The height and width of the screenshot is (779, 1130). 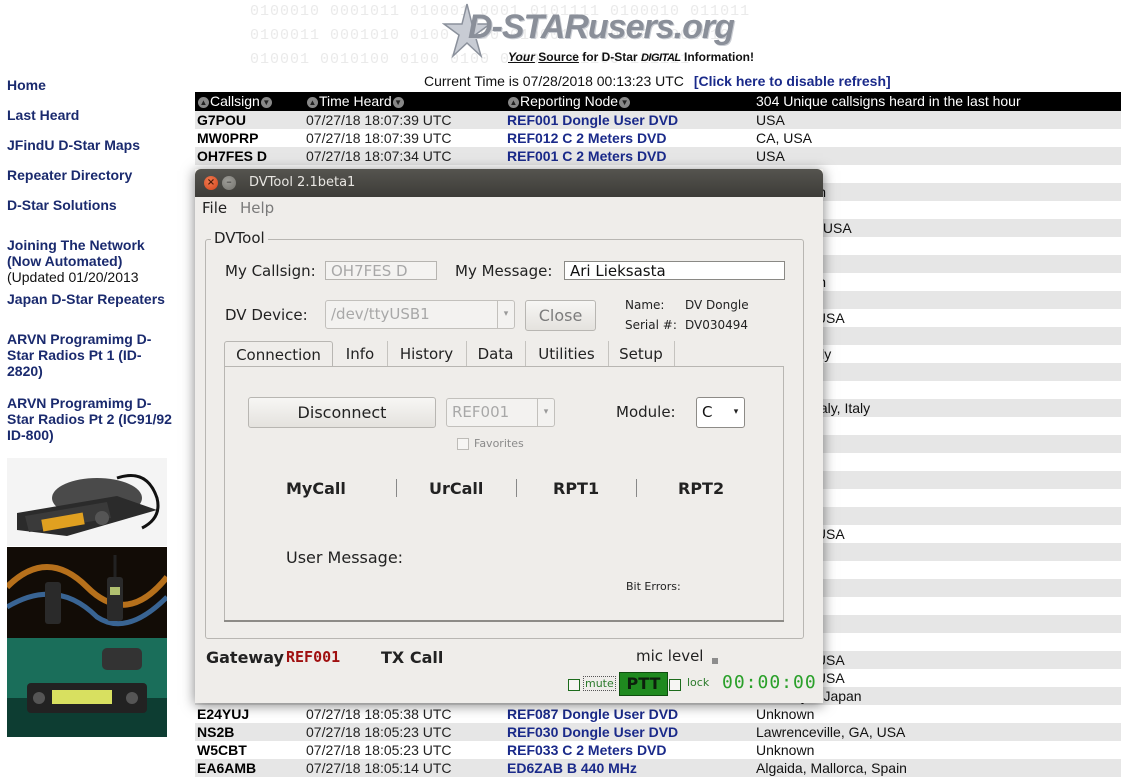 I want to click on time-cell: 07/27/18 18:07:34 UTC, so click(x=379, y=156).